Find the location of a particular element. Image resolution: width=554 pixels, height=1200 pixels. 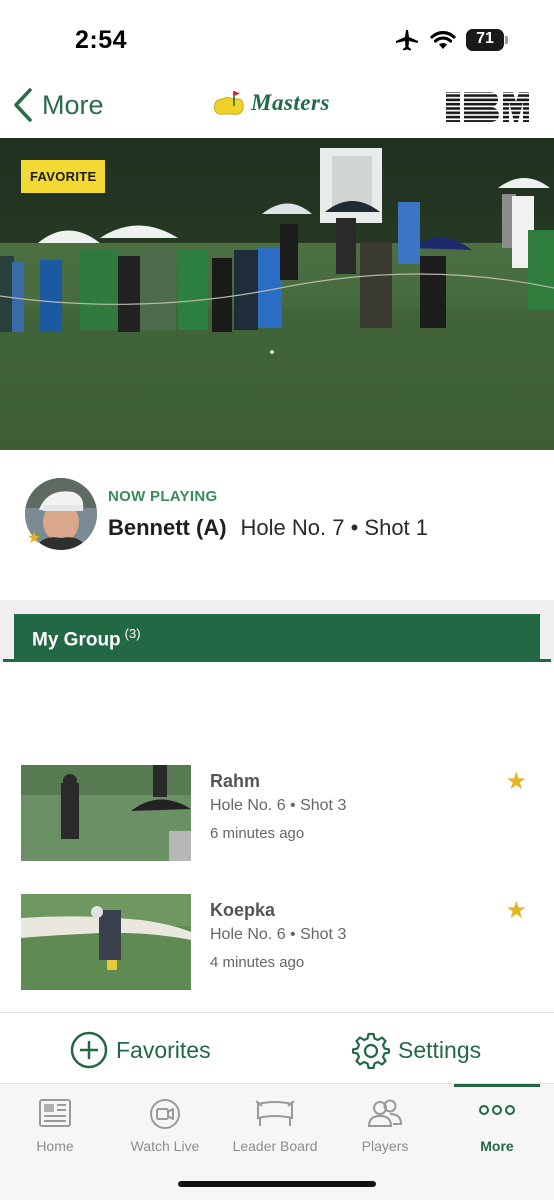

more-dots-icon is located at coordinates (497, 1110).